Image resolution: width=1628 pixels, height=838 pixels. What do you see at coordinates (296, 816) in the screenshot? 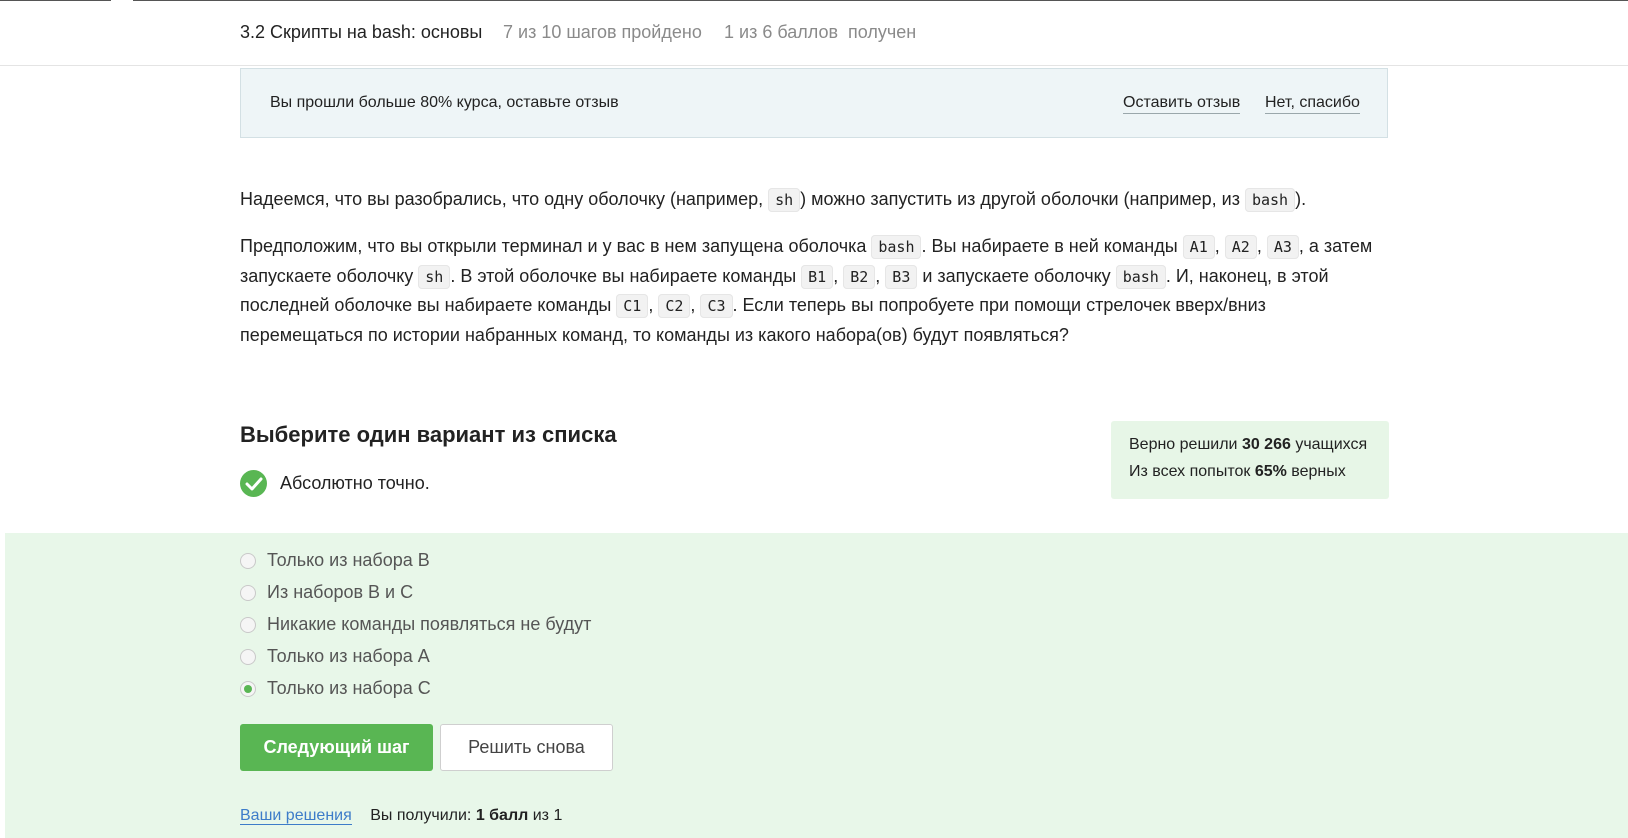
I see `your-solutions-link: Ваши решения` at bounding box center [296, 816].